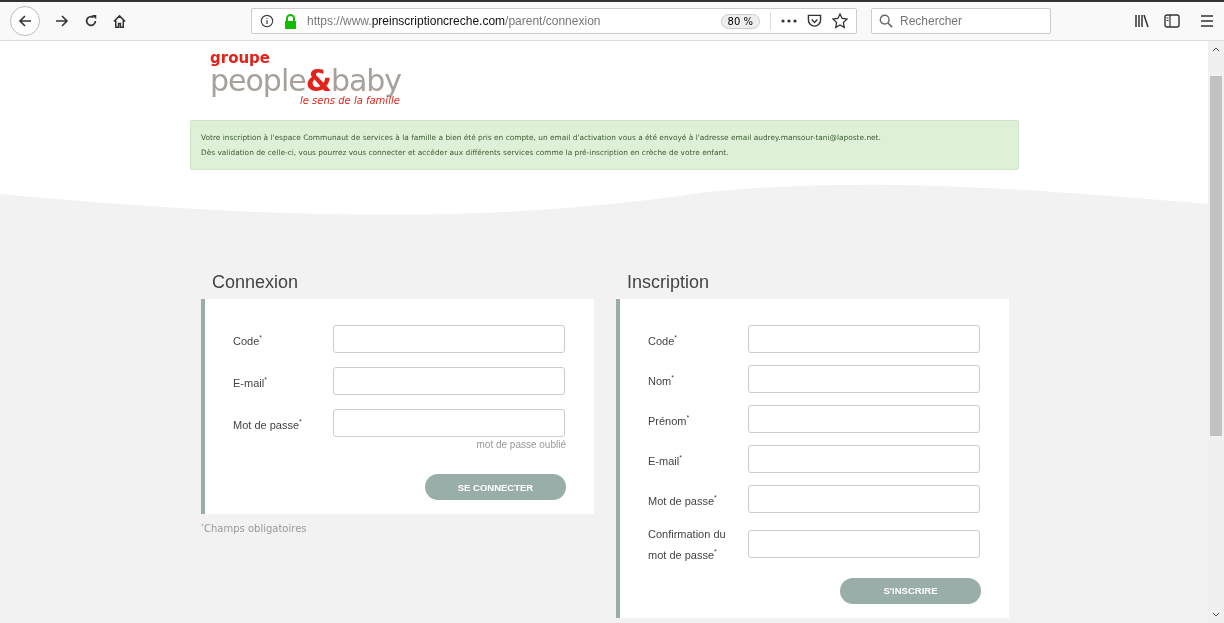 The height and width of the screenshot is (623, 1224). Describe the element at coordinates (1142, 21) in the screenshot. I see `library-icon` at that location.